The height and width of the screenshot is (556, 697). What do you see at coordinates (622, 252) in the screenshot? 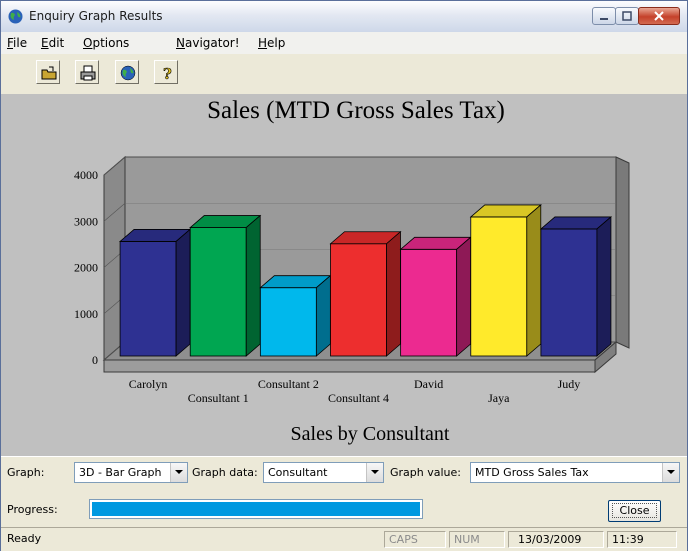
I see `chart-right-wall` at bounding box center [622, 252].